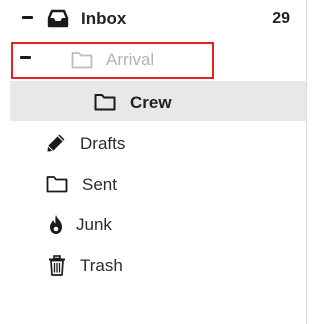 The width and height of the screenshot is (320, 324). I want to click on inbox-tray-icon, so click(58, 18).